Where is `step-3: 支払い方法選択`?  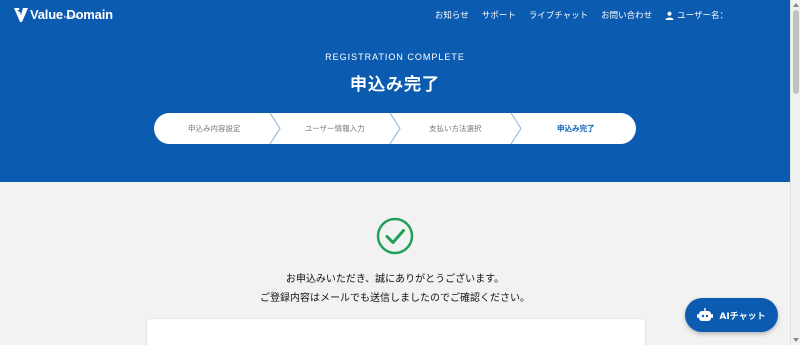 step-3: 支払い方法選択 is located at coordinates (458, 128).